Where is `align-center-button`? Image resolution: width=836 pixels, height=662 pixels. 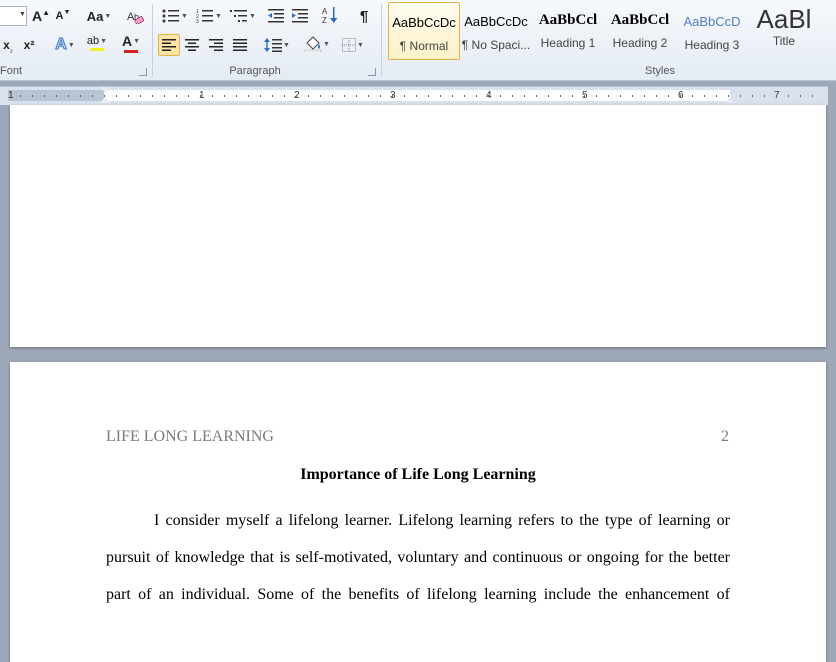
align-center-button is located at coordinates (192, 45).